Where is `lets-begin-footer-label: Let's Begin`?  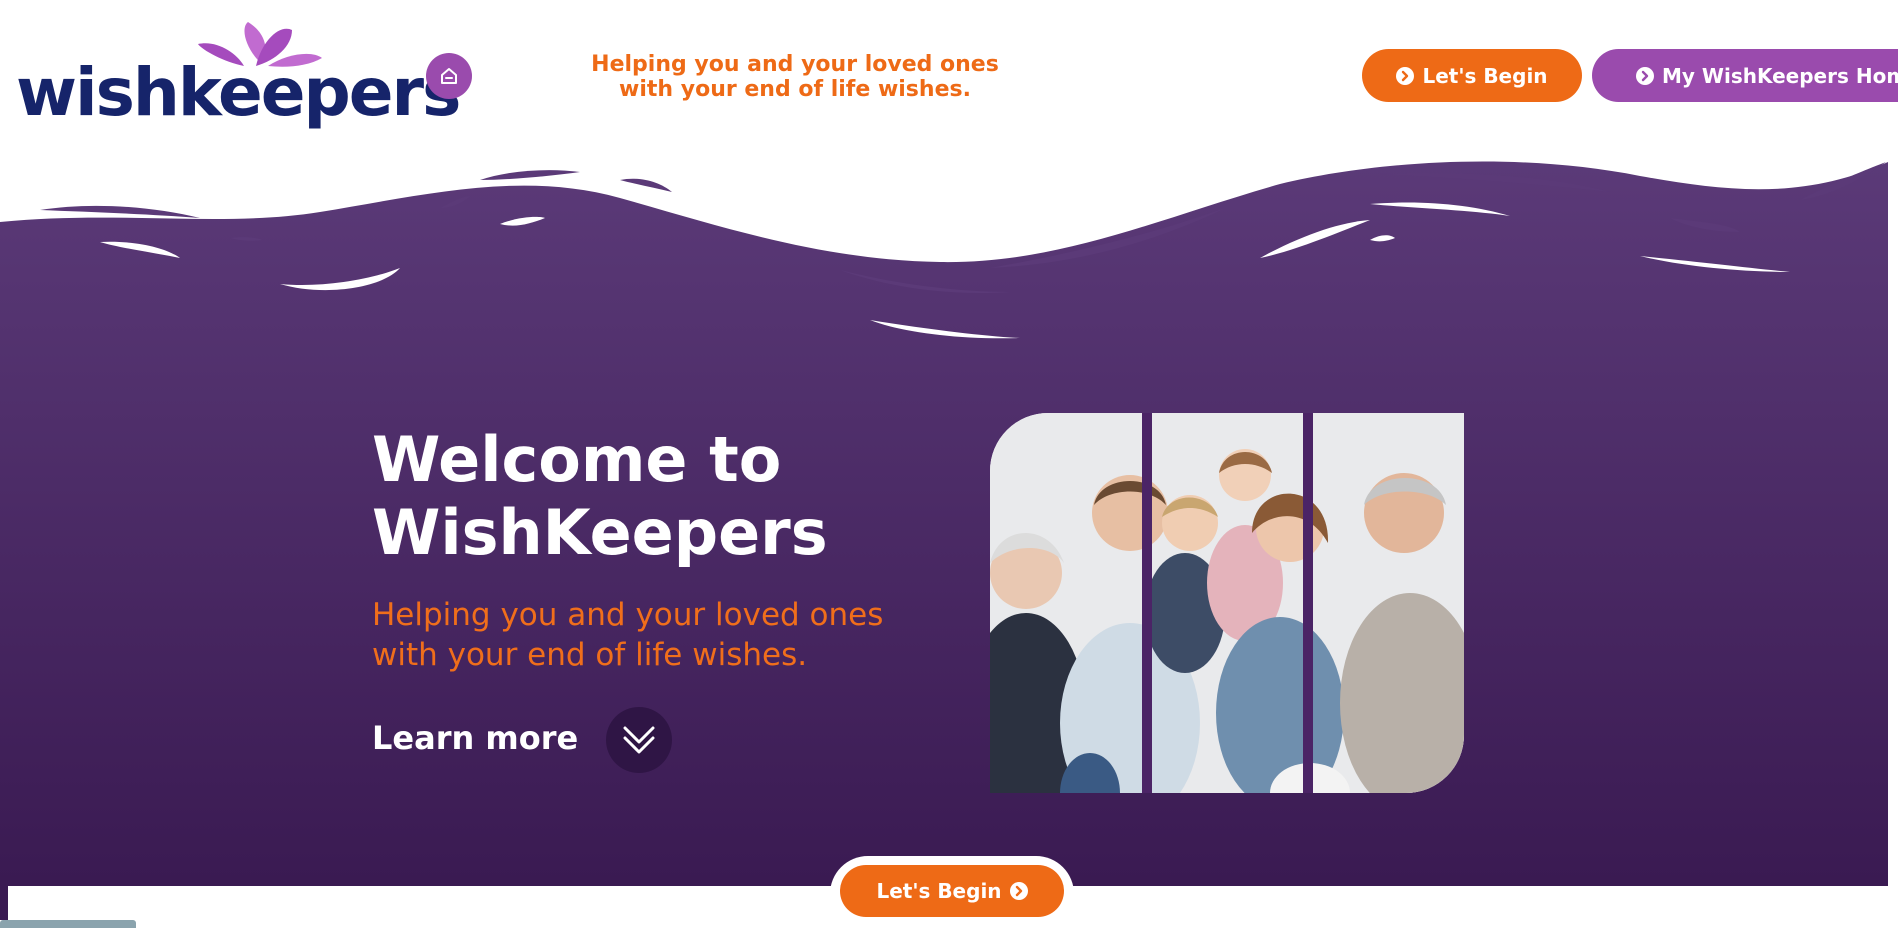
lets-begin-footer-label: Let's Begin is located at coordinates (939, 891).